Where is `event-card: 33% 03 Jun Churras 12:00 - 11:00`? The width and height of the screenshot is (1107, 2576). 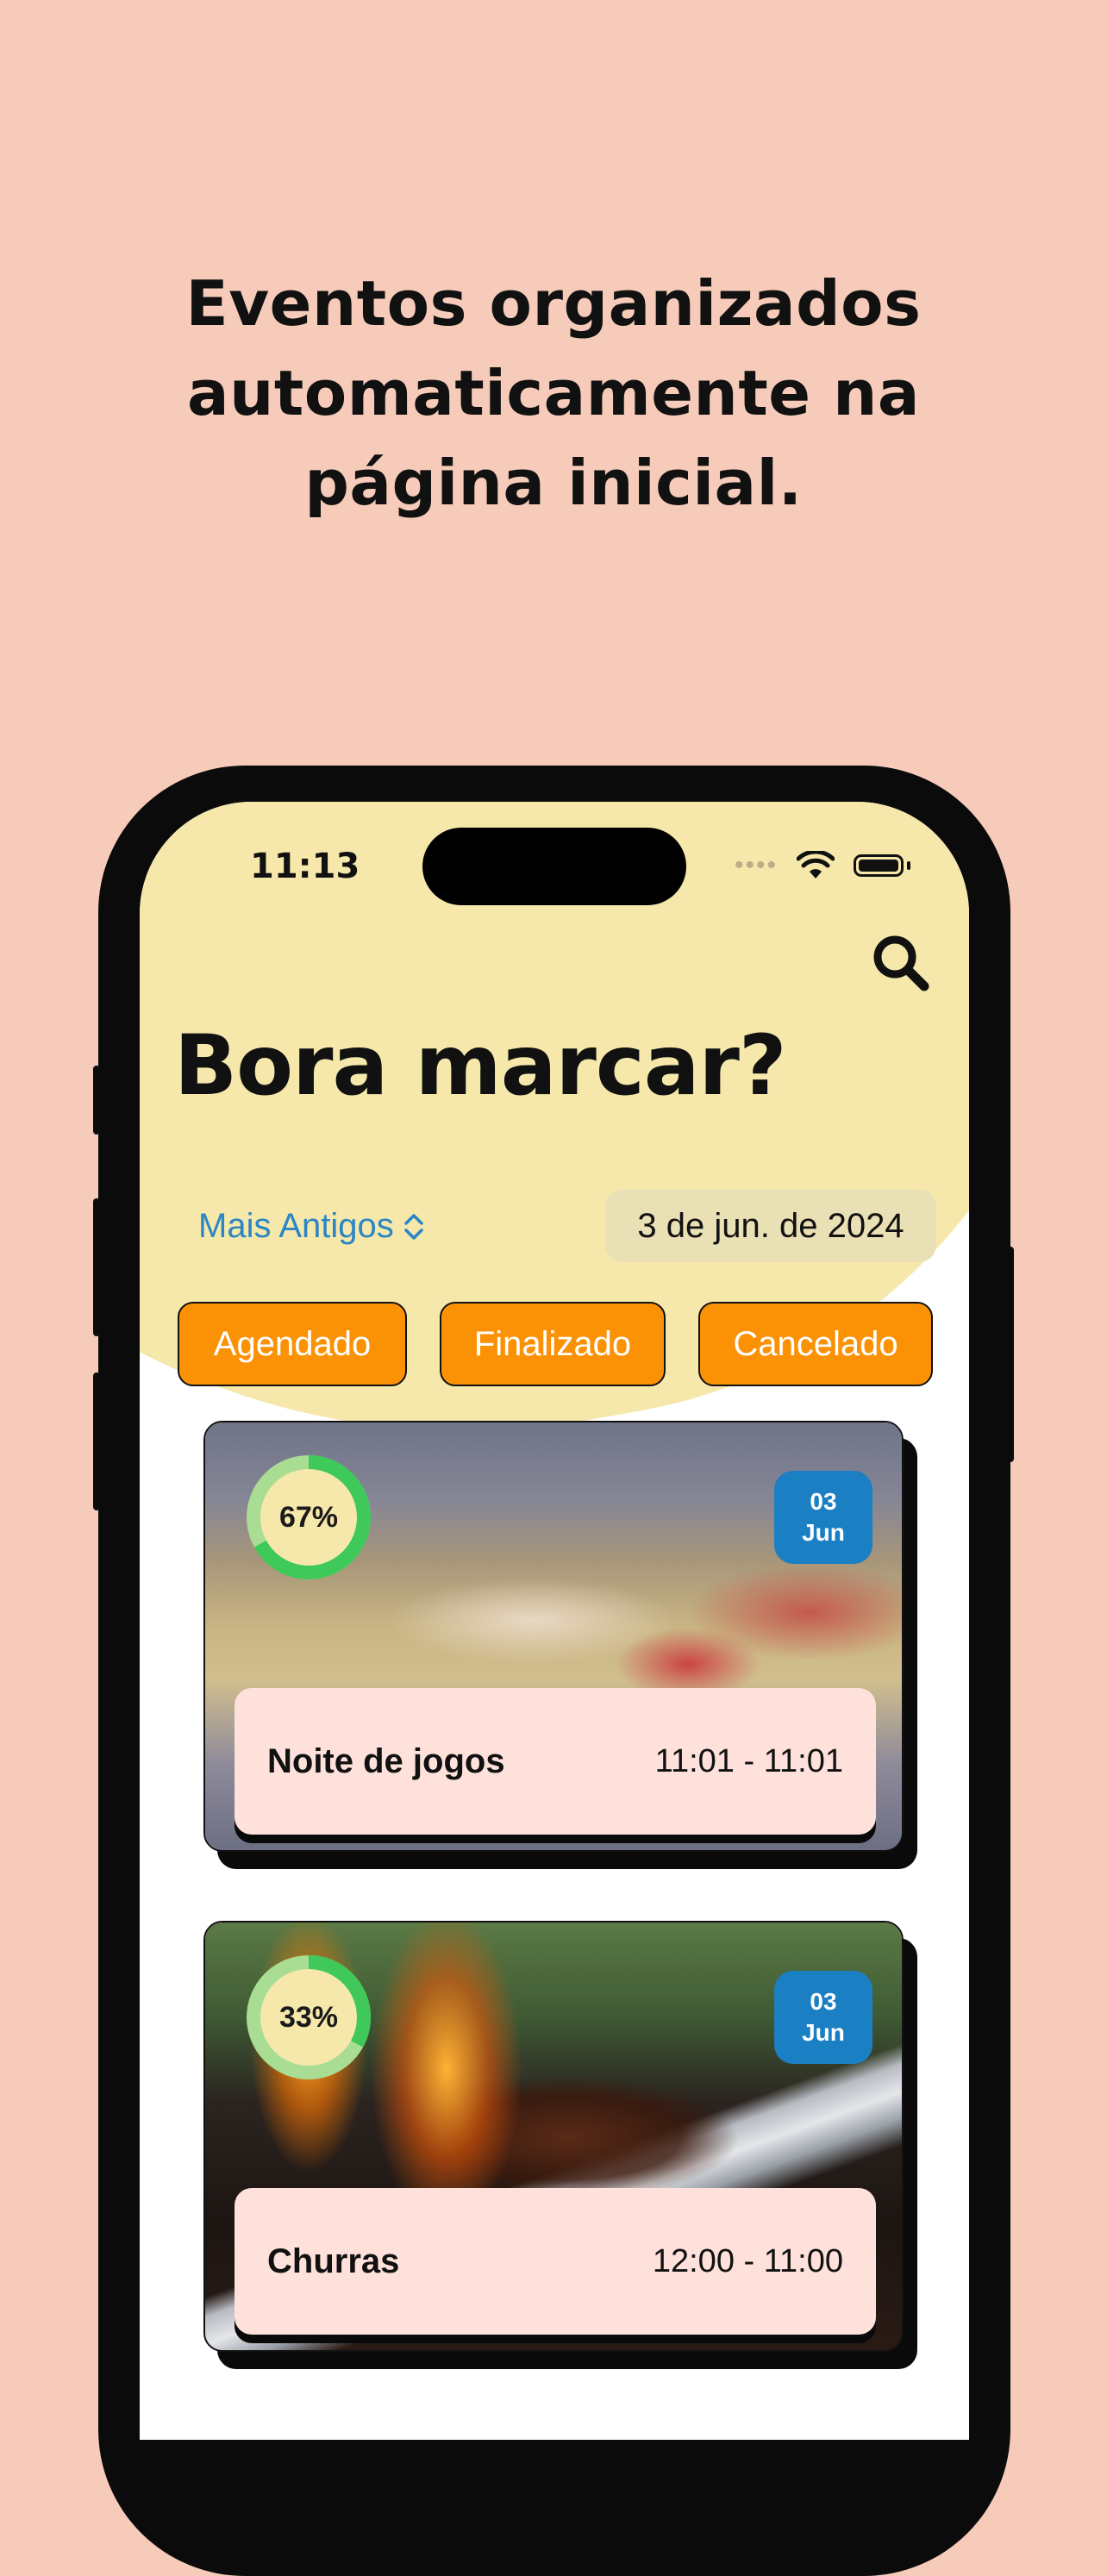 event-card: 33% 03 Jun Churras 12:00 - 11:00 is located at coordinates (561, 2145).